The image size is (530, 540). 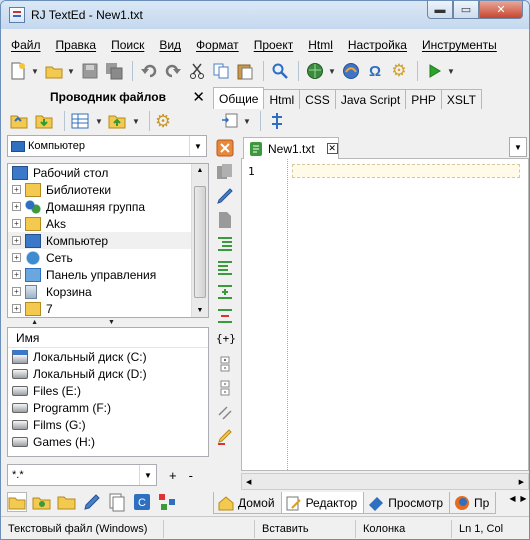 What do you see at coordinates (315, 71) in the screenshot?
I see `ftp-button` at bounding box center [315, 71].